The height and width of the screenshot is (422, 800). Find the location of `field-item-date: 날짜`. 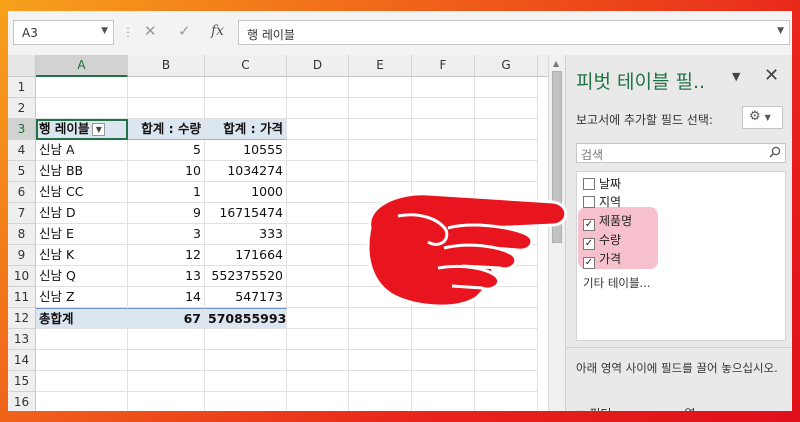

field-item-date: 날짜 is located at coordinates (602, 183).